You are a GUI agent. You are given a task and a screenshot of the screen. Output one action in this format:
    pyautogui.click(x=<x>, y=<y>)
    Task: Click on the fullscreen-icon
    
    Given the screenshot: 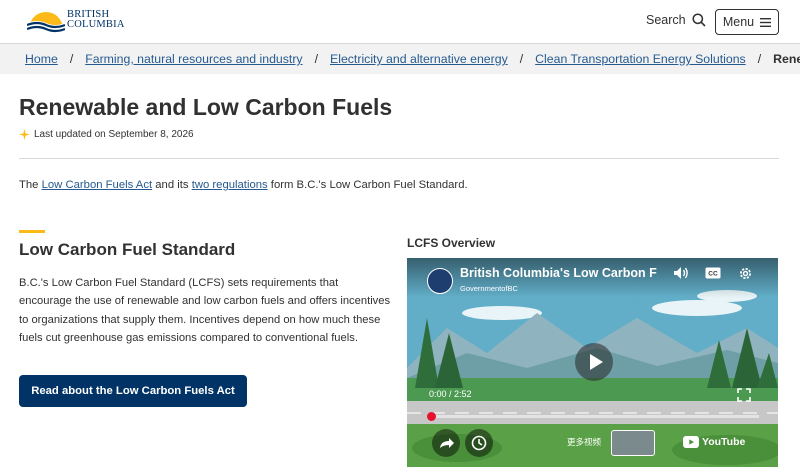 What is the action you would take?
    pyautogui.click(x=744, y=395)
    